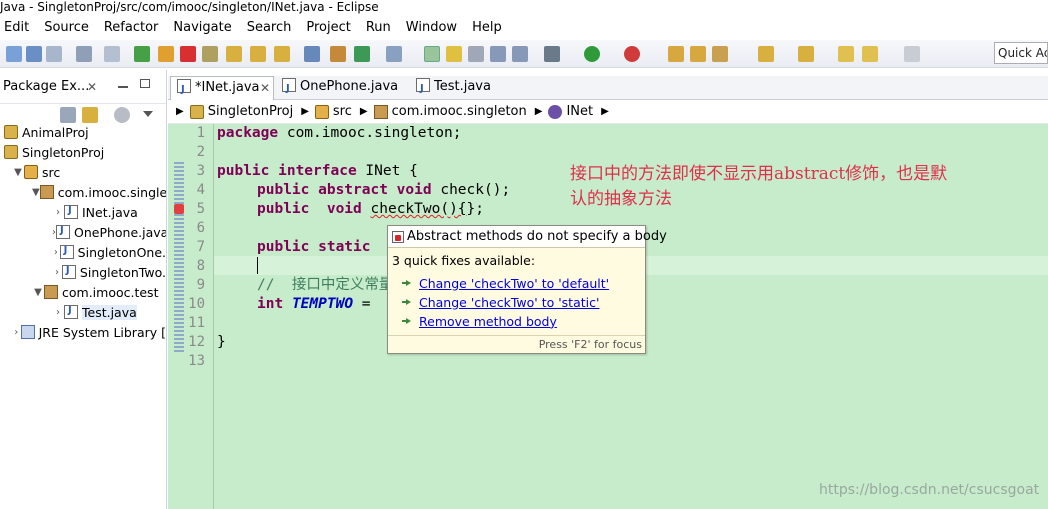  Describe the element at coordinates (83, 292) in the screenshot. I see `tree-item: ▼ com.imooc.test` at that location.